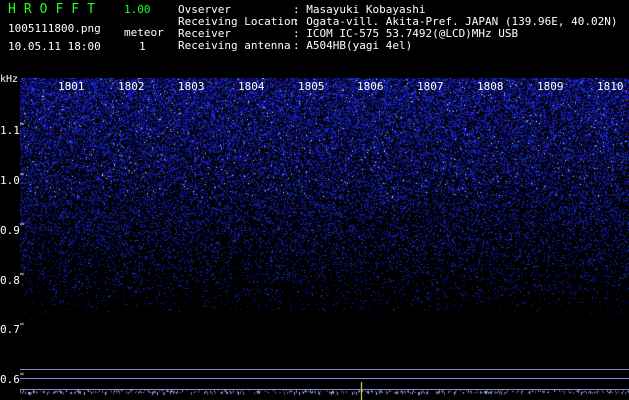  I want to click on info-antenna: Receiving antenna: A504HB(yagi 4el), so click(295, 46).